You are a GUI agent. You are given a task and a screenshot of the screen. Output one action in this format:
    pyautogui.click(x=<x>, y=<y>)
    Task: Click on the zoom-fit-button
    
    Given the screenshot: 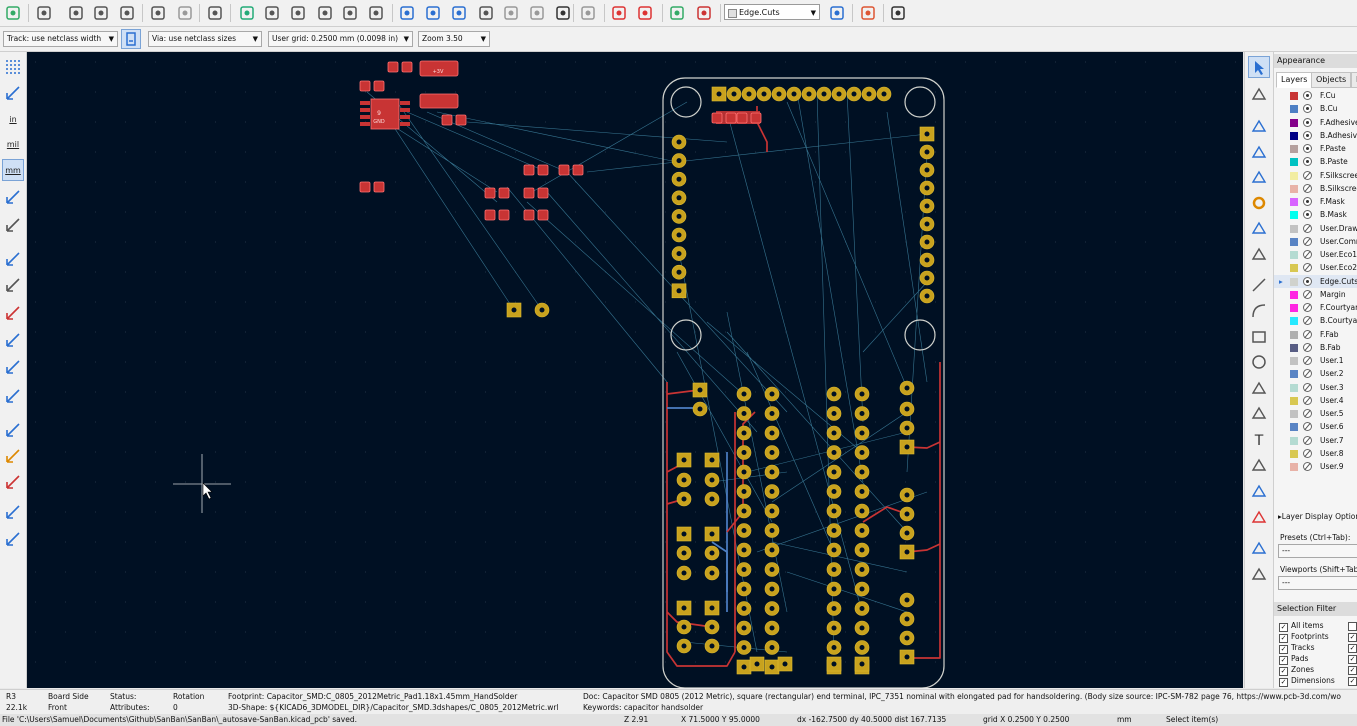 What is the action you would take?
    pyautogui.click(x=325, y=13)
    